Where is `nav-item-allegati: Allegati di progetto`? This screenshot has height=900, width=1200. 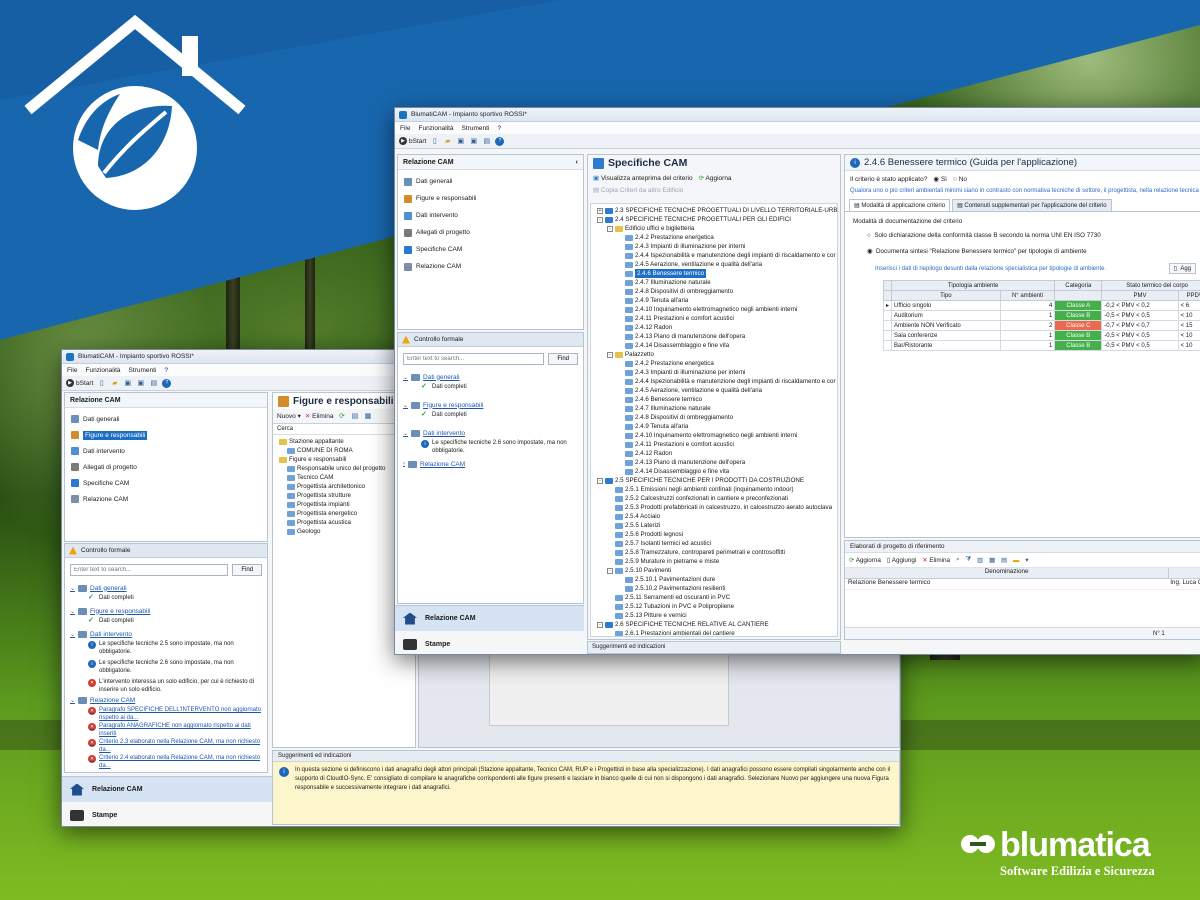
nav-item-allegati: Allegati di progetto is located at coordinates (166, 467).